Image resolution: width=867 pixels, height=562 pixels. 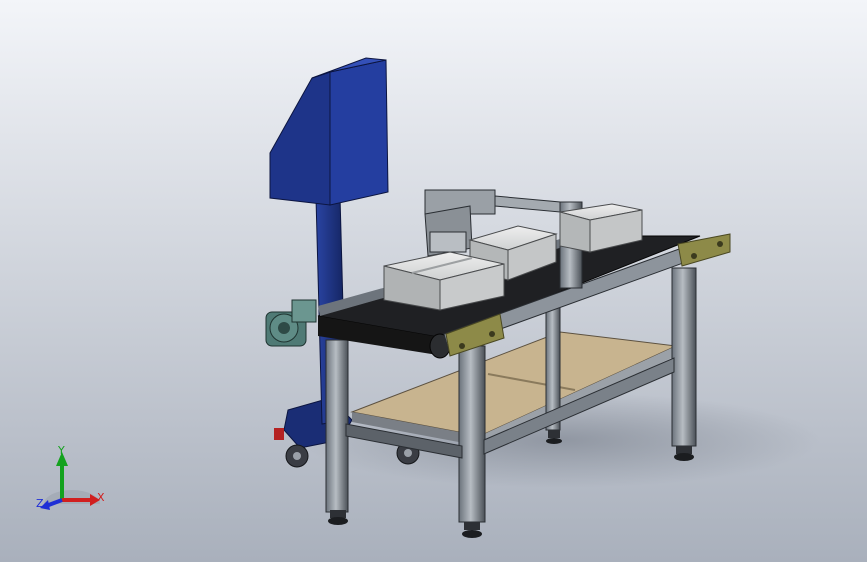 I want to click on frame-leg-front-right, so click(x=472, y=434).